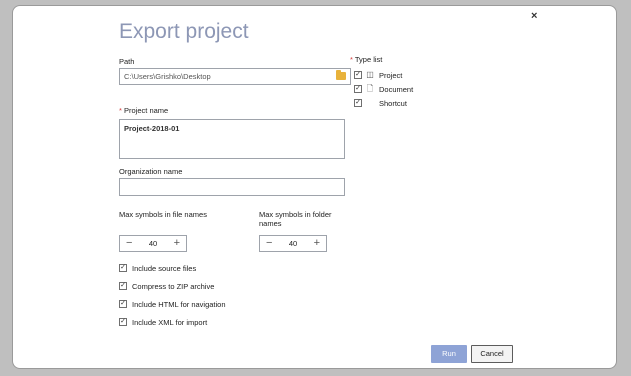 Image resolution: width=631 pixels, height=376 pixels. Describe the element at coordinates (293, 243) in the screenshot. I see `max-folder-symbols-stepper: − 40 +` at that location.